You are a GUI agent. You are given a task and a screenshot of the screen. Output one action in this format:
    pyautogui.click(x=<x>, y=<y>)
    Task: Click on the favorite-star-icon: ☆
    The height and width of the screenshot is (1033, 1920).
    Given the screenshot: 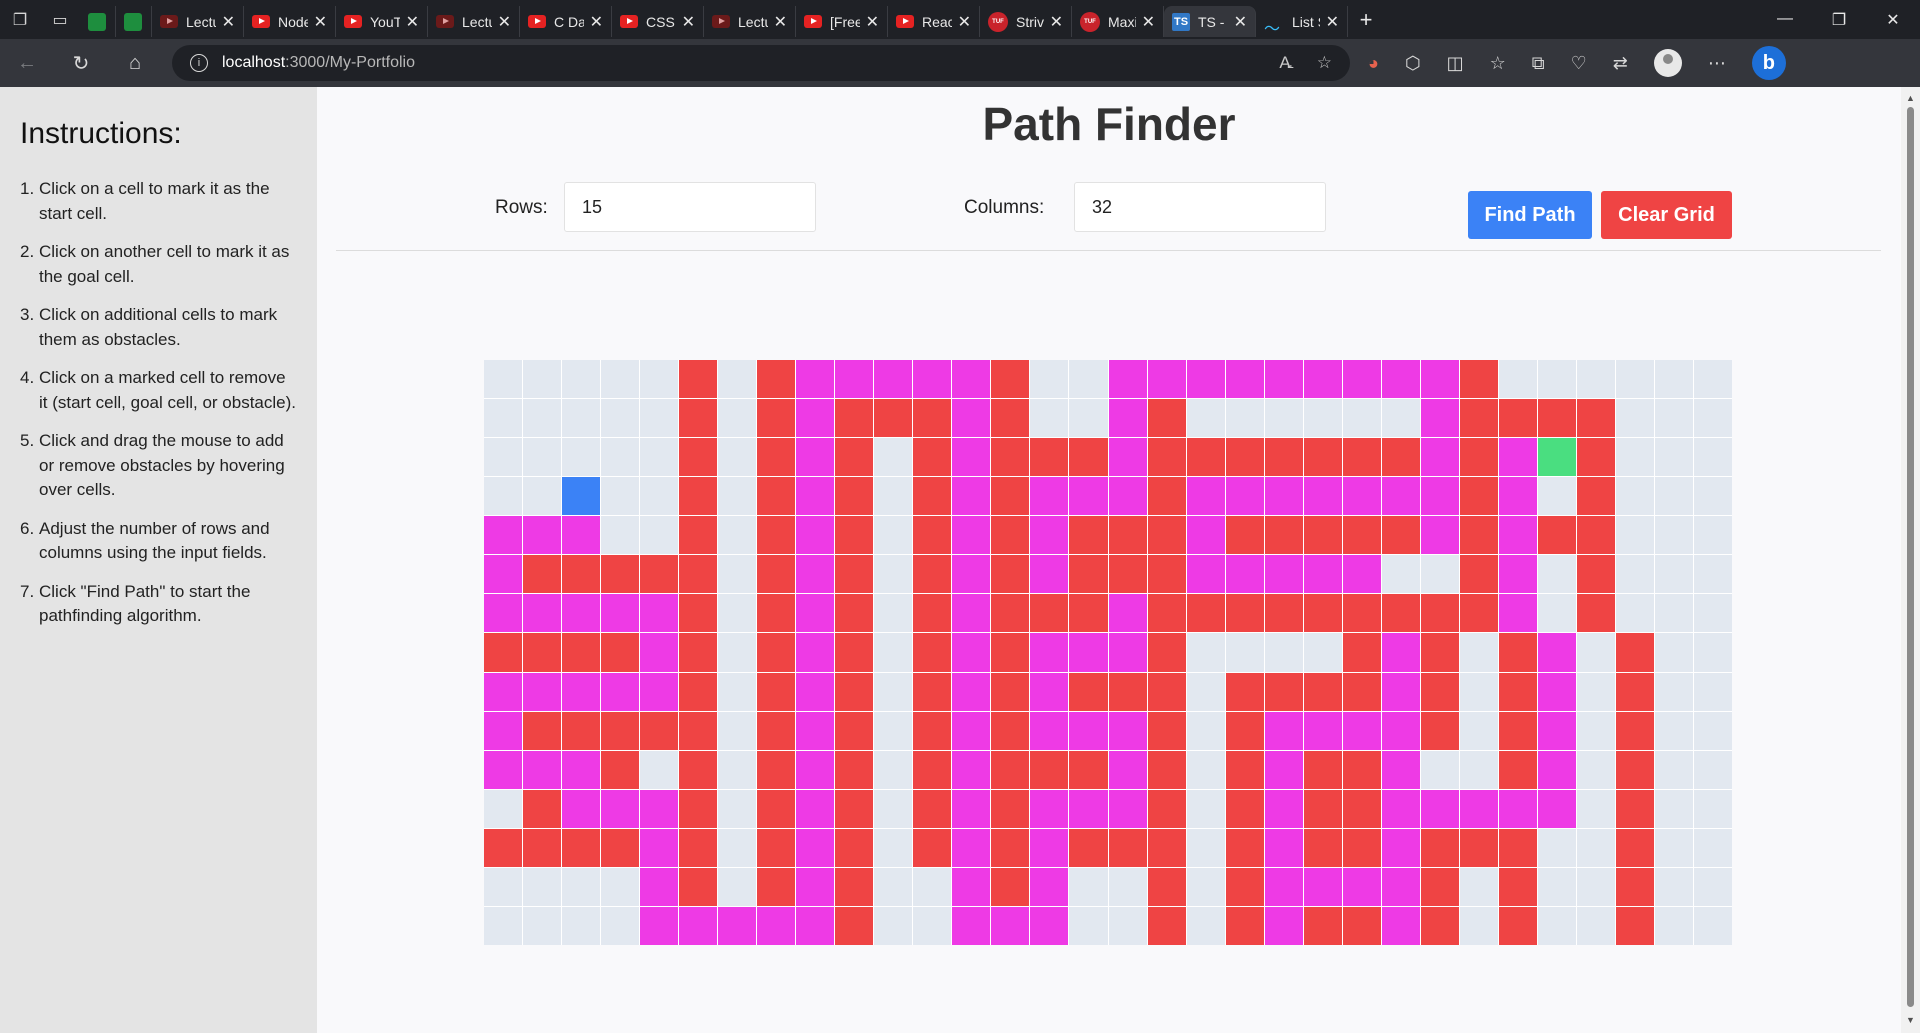 What is the action you would take?
    pyautogui.click(x=1324, y=63)
    